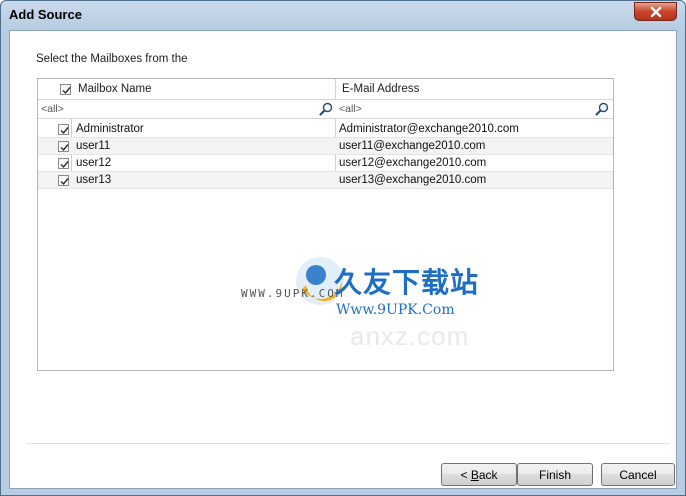 Image resolution: width=686 pixels, height=496 pixels. I want to click on filter-row: <all> <all>, so click(325, 109).